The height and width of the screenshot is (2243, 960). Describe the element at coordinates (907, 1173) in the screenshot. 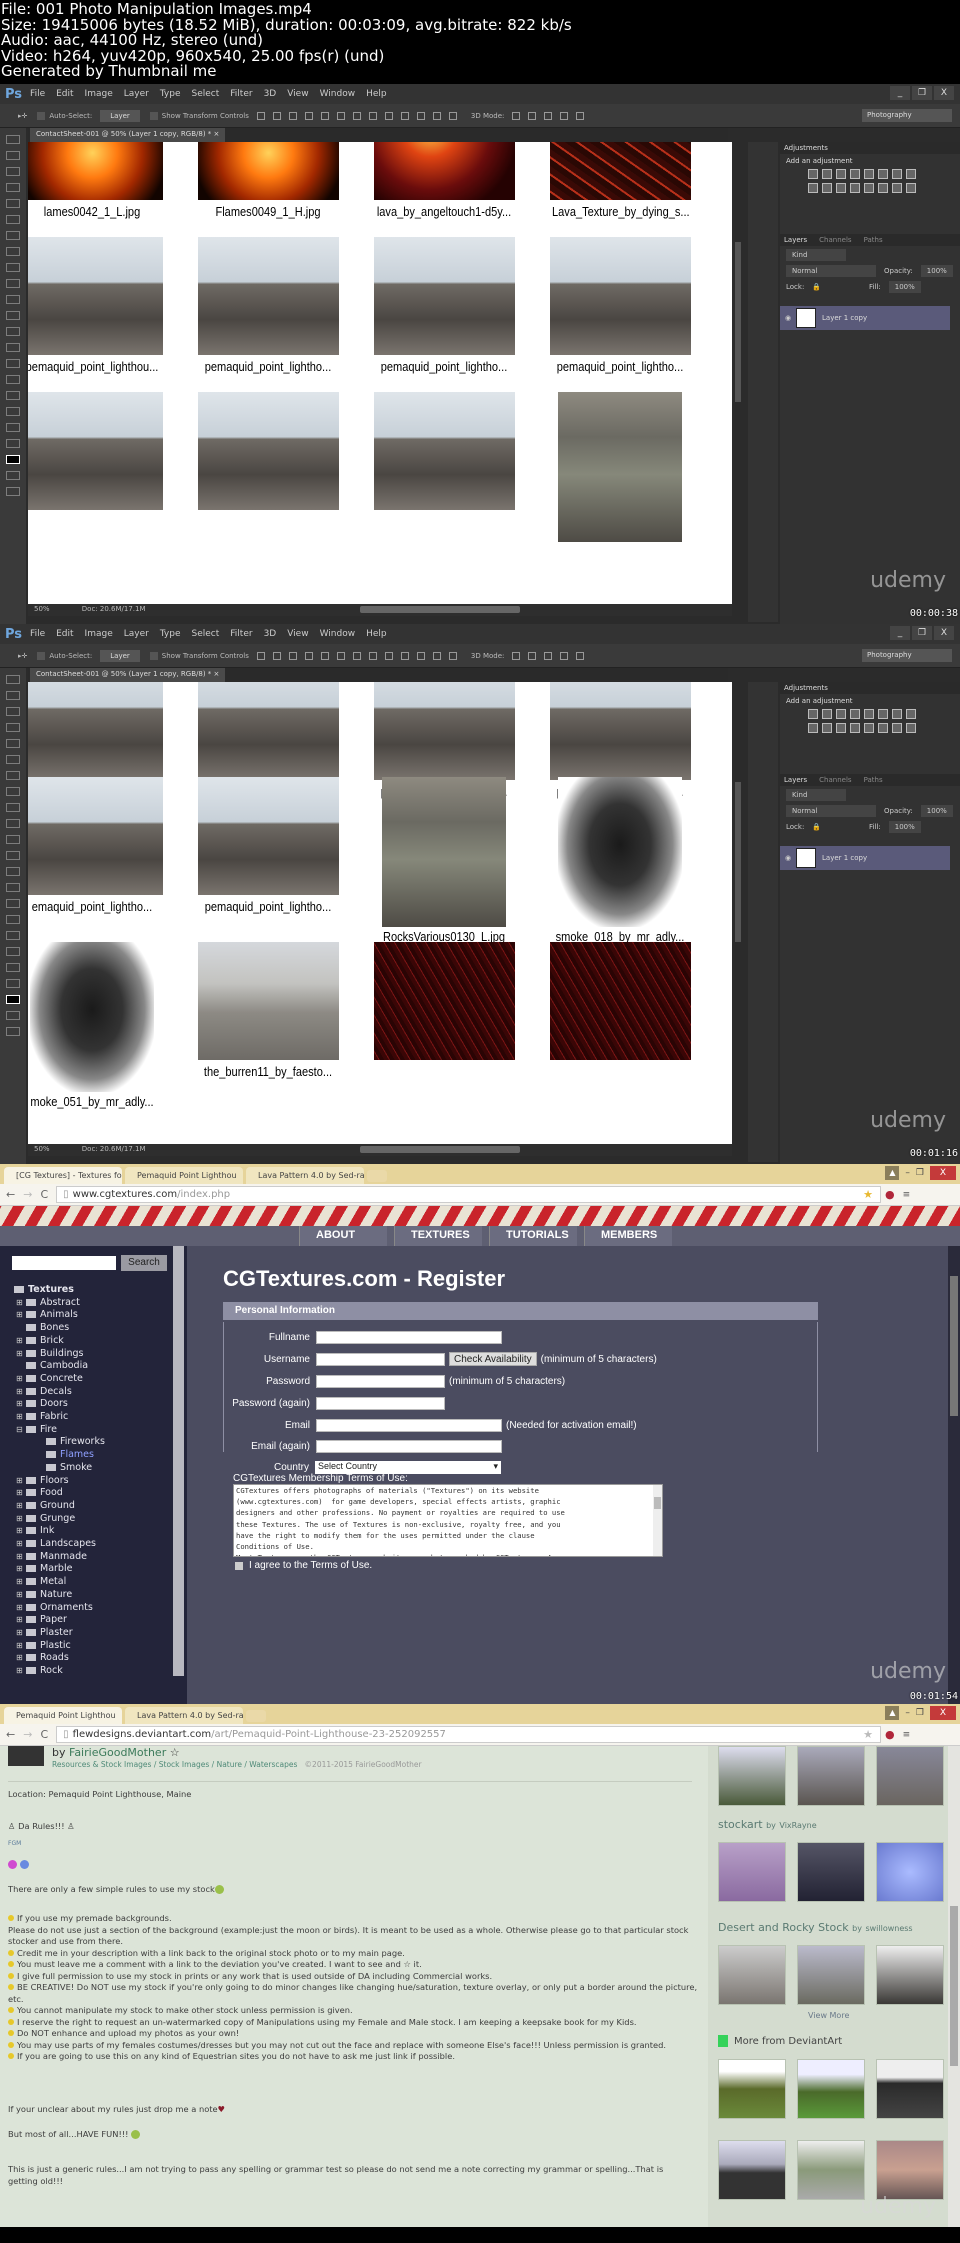

I see `minimize-button: –` at that location.